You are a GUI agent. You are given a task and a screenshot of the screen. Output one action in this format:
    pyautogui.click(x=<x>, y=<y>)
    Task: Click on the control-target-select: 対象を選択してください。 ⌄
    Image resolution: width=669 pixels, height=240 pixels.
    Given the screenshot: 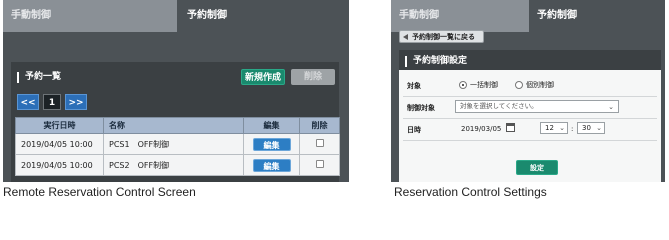 What is the action you would take?
    pyautogui.click(x=537, y=106)
    